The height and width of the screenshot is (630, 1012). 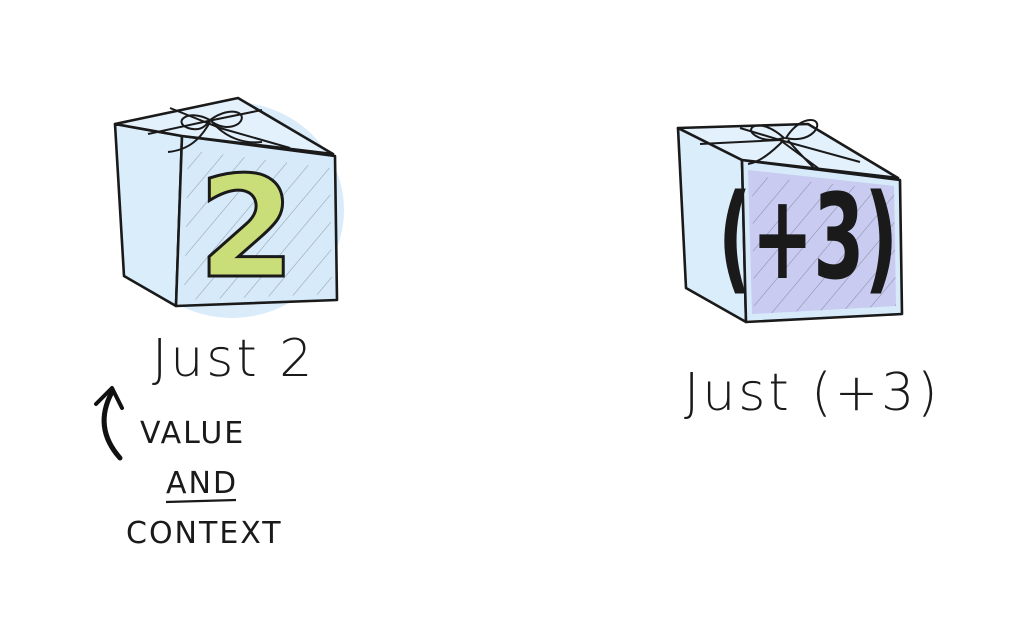 What do you see at coordinates (812, 393) in the screenshot?
I see `right-box-caption: Just (+3)` at bounding box center [812, 393].